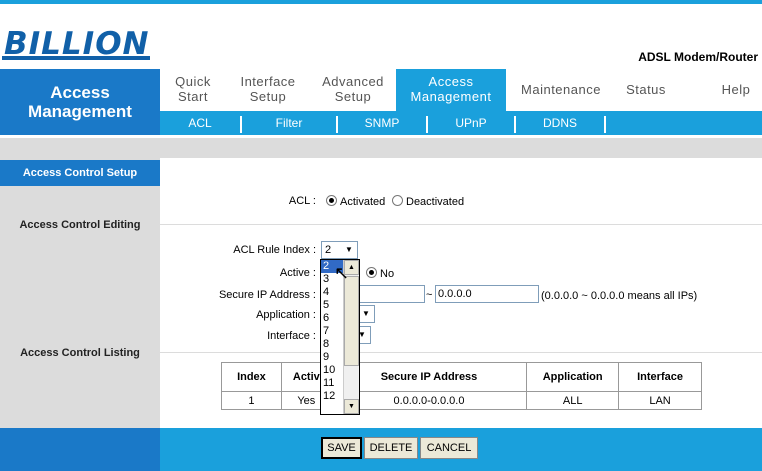 This screenshot has height=471, width=762. I want to click on active-no-option: No, so click(380, 273).